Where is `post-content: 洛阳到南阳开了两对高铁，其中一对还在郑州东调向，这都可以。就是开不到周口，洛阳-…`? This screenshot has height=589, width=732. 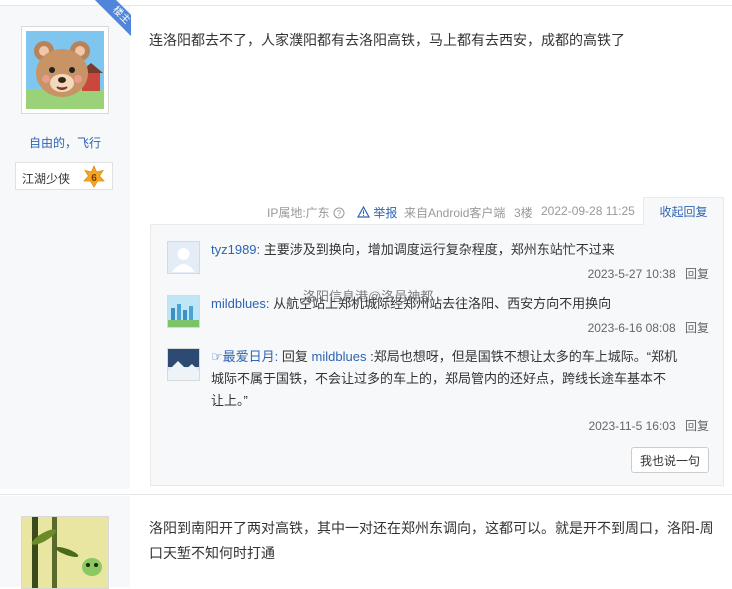
post-content: 洛阳到南阳开了两对高铁，其中一对还在郑州东调向，这都可以。就是开不到周口，洛阳-… is located at coordinates (439, 541).